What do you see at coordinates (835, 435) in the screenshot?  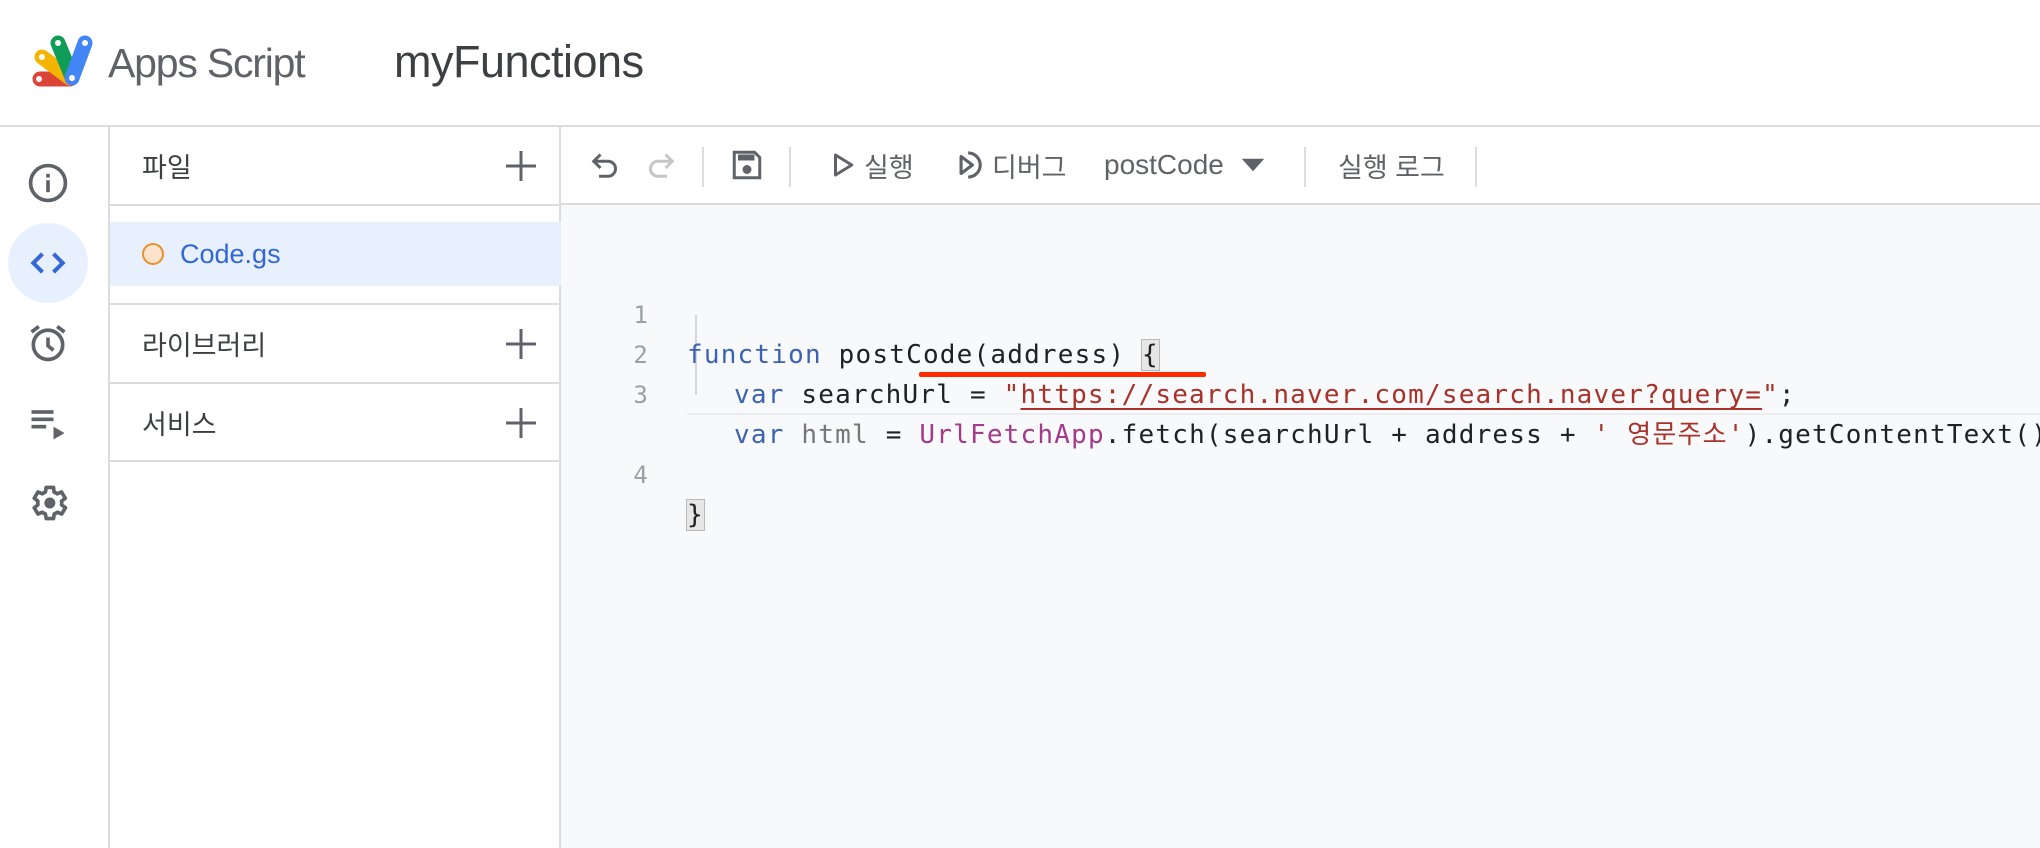 I see `code-token-grey: html` at bounding box center [835, 435].